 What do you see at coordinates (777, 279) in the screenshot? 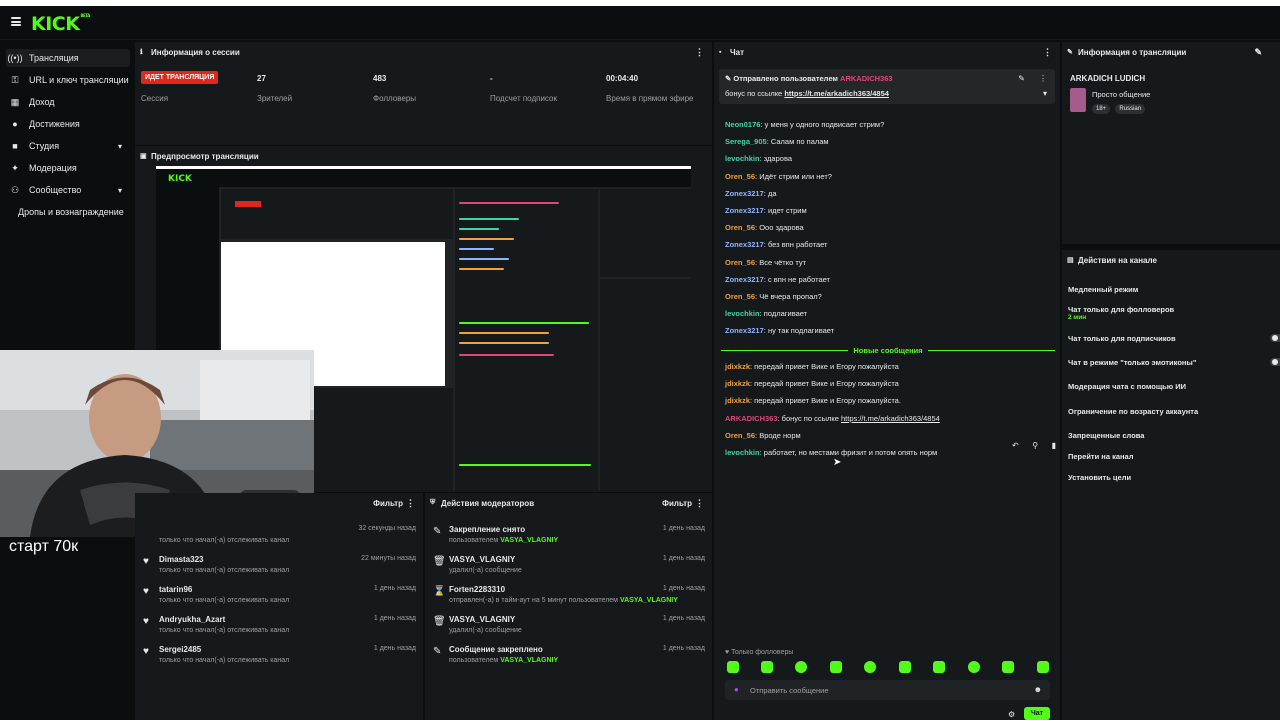
I see `chat-message: Zonex3217: с впн не работает` at bounding box center [777, 279].